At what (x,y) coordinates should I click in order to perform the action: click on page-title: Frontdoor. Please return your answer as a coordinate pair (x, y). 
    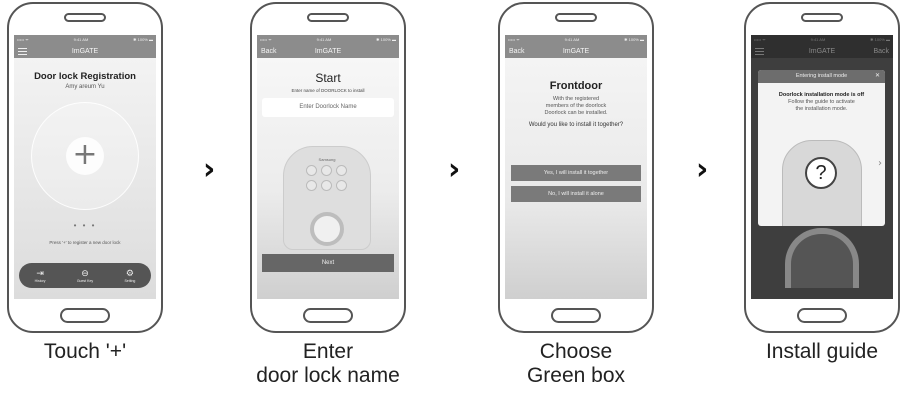
    Looking at the image, I should click on (576, 86).